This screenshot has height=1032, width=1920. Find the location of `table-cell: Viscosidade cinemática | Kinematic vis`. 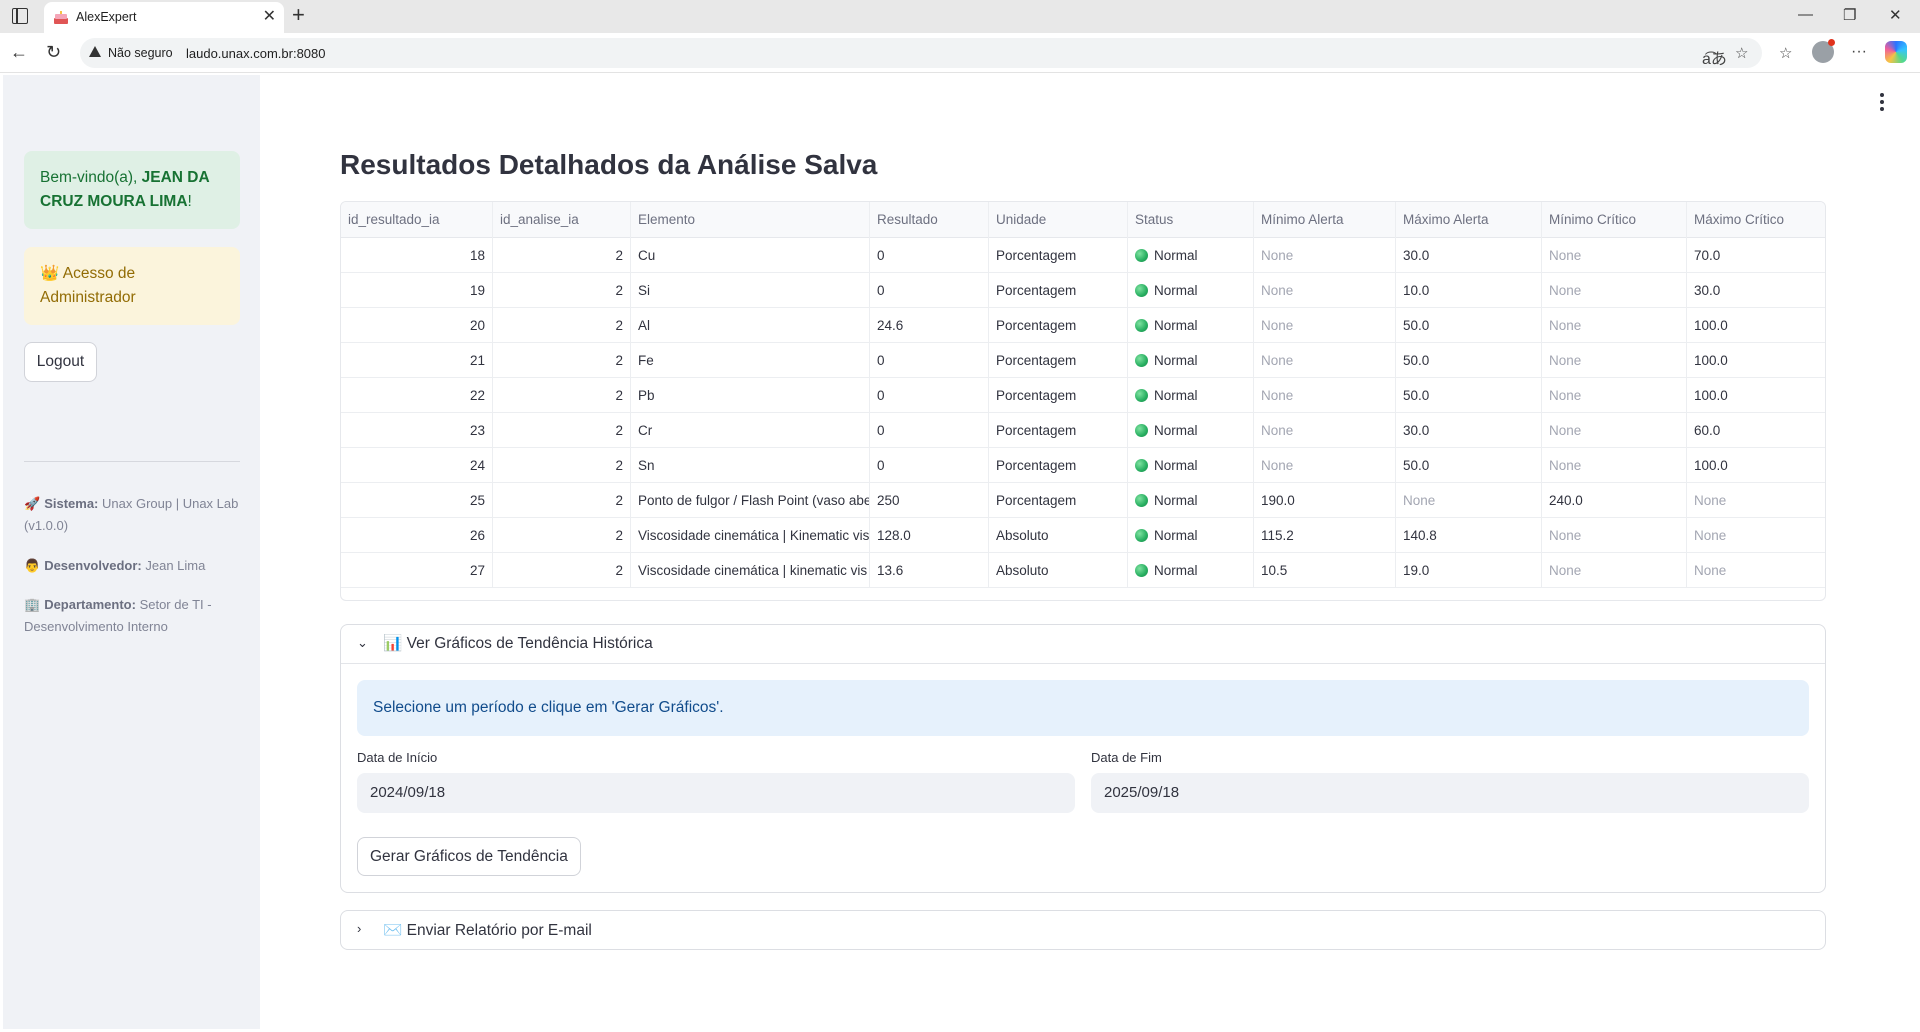

table-cell: Viscosidade cinemática | Kinematic vis is located at coordinates (750, 535).